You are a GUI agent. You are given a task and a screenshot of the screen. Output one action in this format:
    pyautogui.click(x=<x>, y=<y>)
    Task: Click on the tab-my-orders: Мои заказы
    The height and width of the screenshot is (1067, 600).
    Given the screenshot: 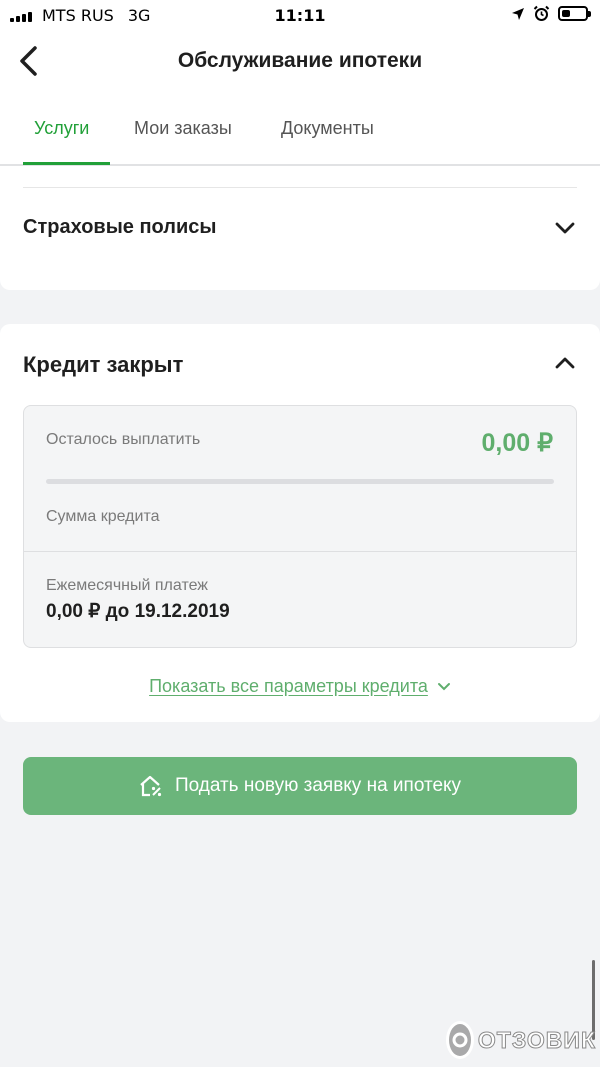 What is the action you would take?
    pyautogui.click(x=183, y=128)
    